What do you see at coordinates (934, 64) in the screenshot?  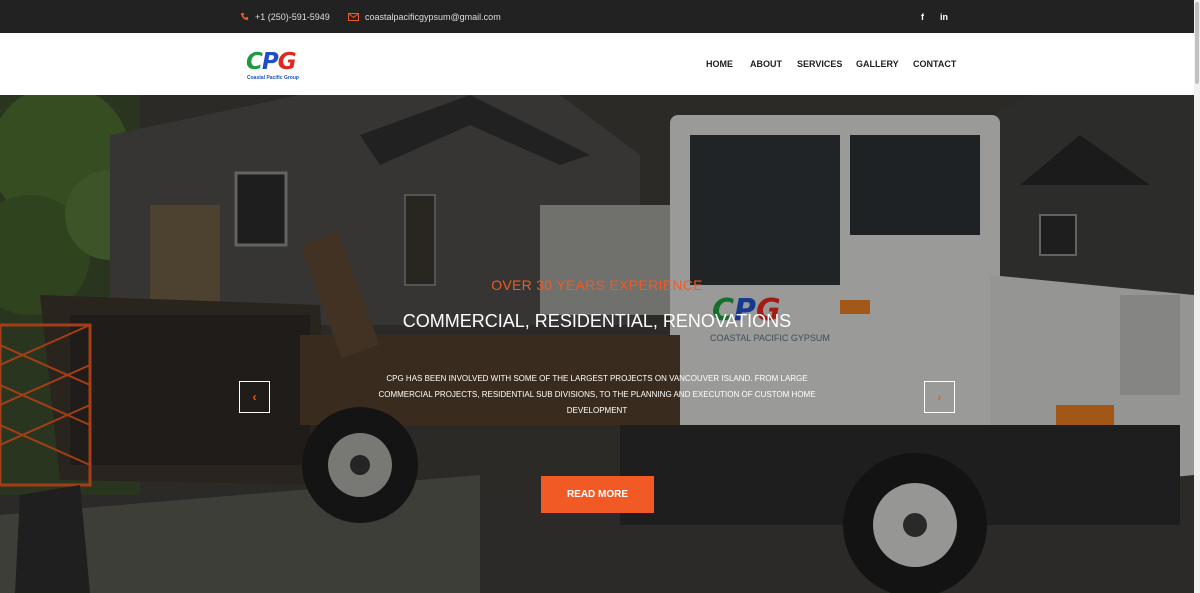 I see `nav-contact: CONTACT` at bounding box center [934, 64].